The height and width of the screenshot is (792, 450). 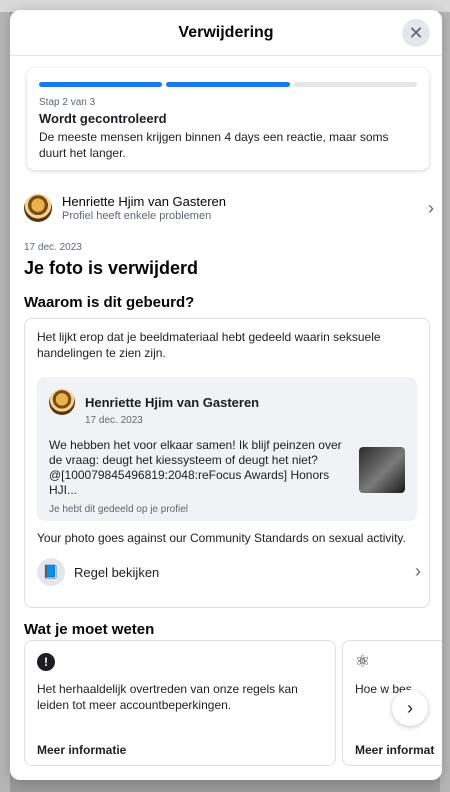 What do you see at coordinates (5, 402) in the screenshot?
I see `background-overlay-left` at bounding box center [5, 402].